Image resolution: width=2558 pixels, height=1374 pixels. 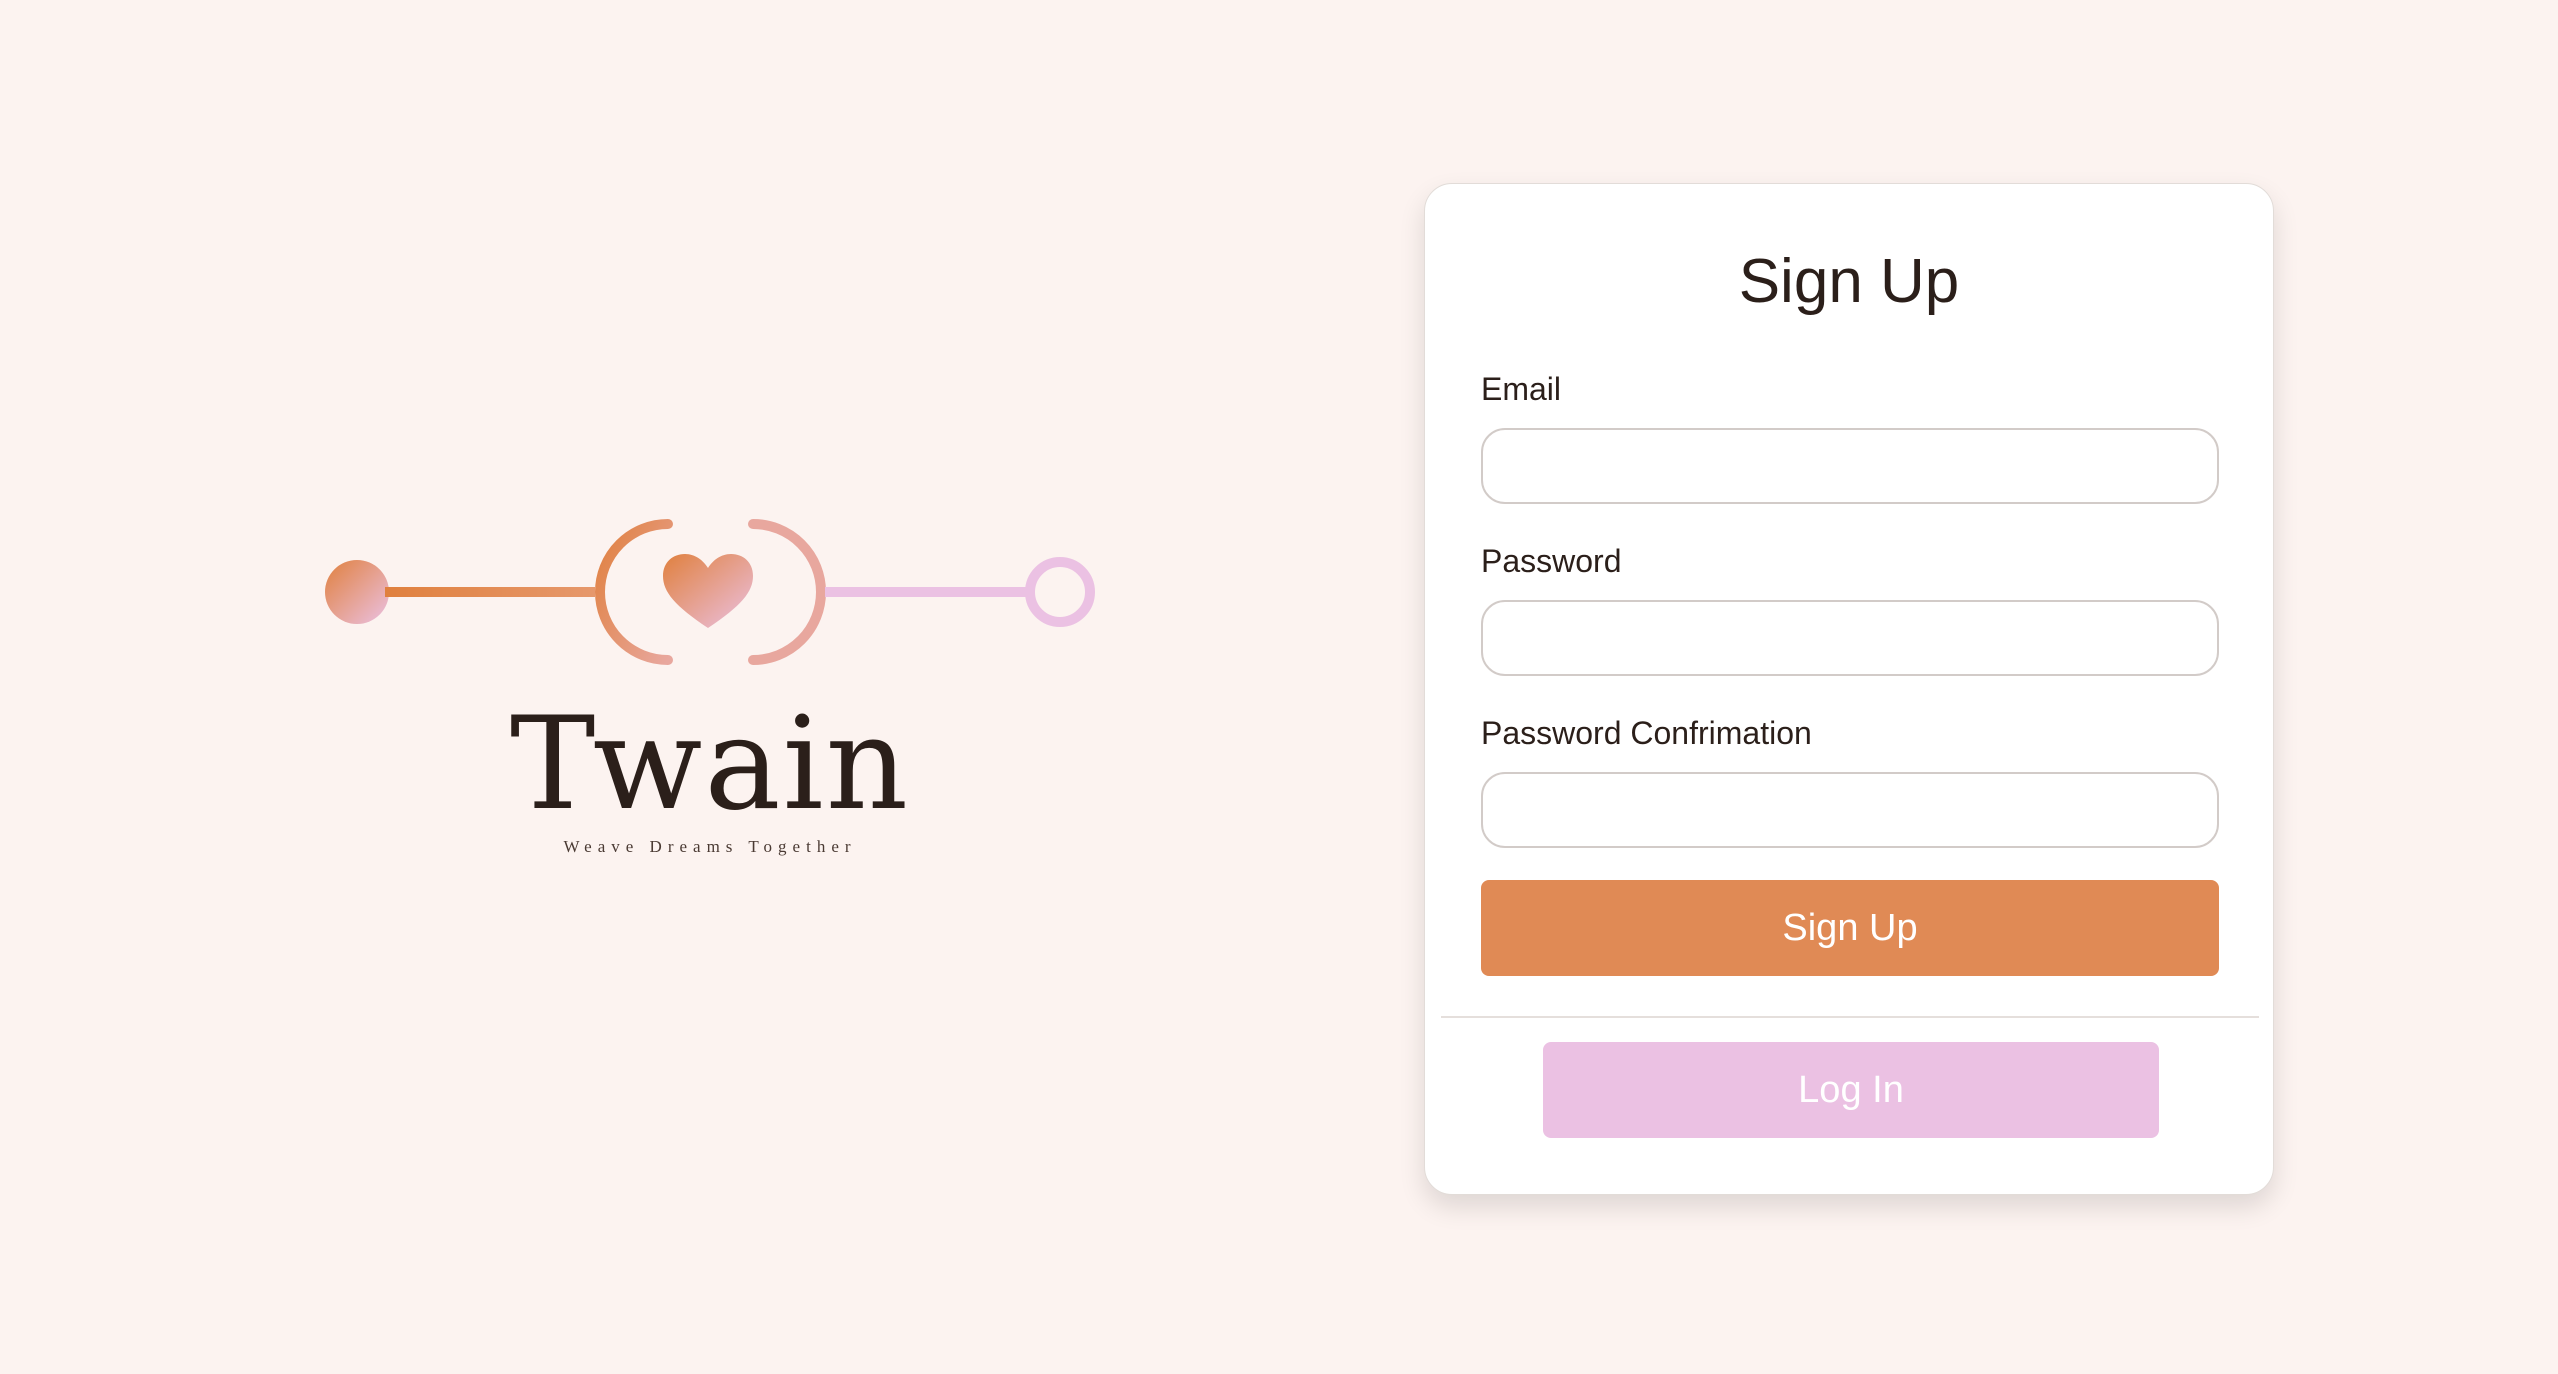 What do you see at coordinates (710, 846) in the screenshot?
I see `brand-tagline: Weave Dreams Together` at bounding box center [710, 846].